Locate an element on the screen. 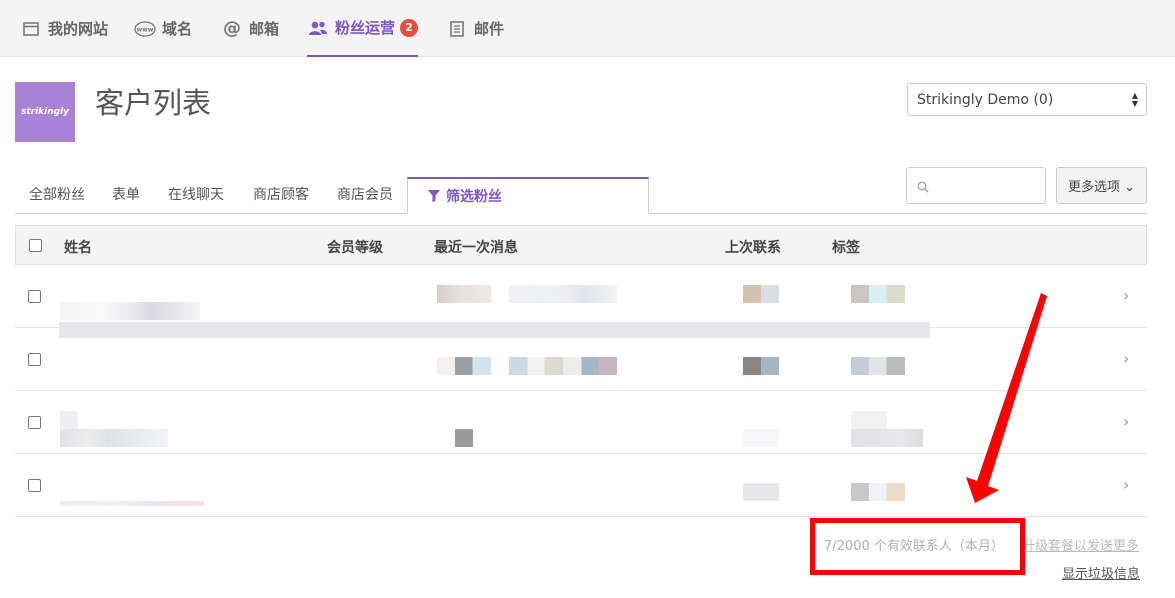 The width and height of the screenshot is (1175, 598). arrow-shape is located at coordinates (1006, 398).